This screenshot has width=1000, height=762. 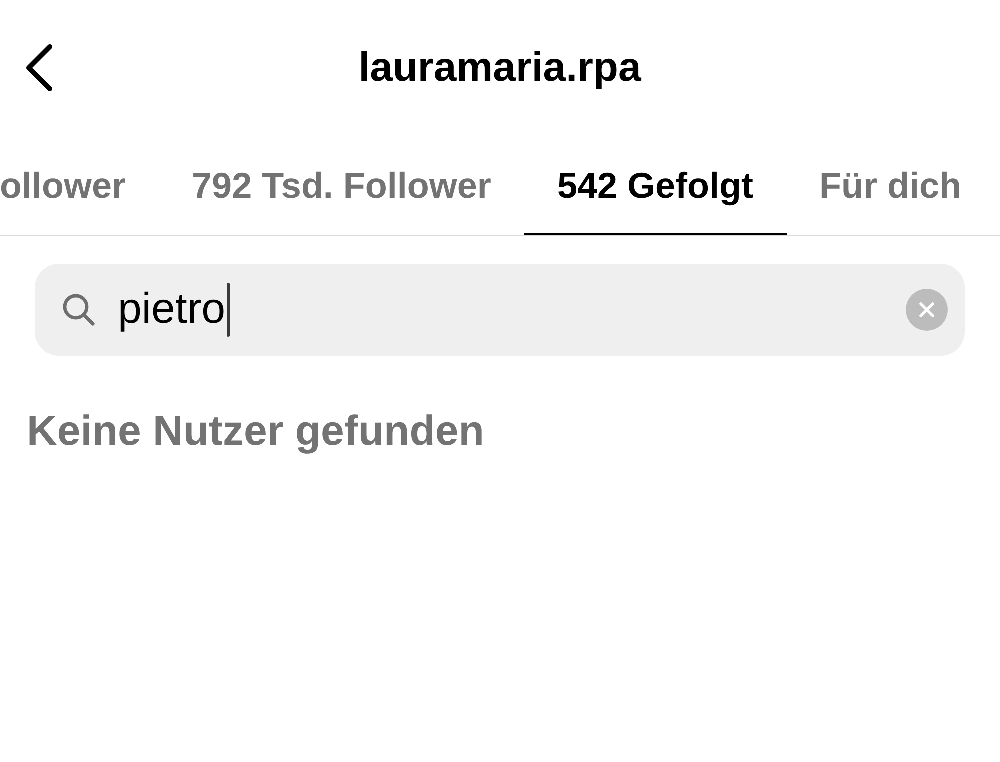 I want to click on profile-username-title: lauramaria.rpa, so click(x=500, y=67).